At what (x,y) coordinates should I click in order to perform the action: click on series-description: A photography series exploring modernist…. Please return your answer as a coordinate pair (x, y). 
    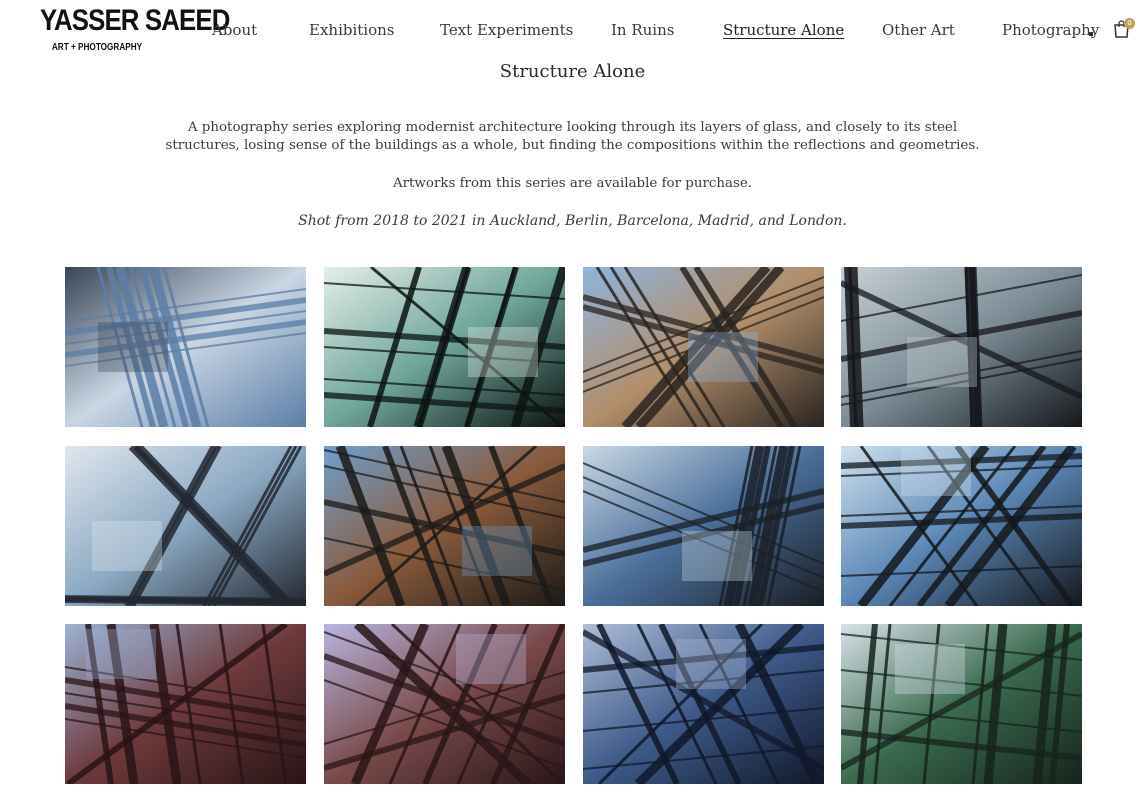
    Looking at the image, I should click on (572, 136).